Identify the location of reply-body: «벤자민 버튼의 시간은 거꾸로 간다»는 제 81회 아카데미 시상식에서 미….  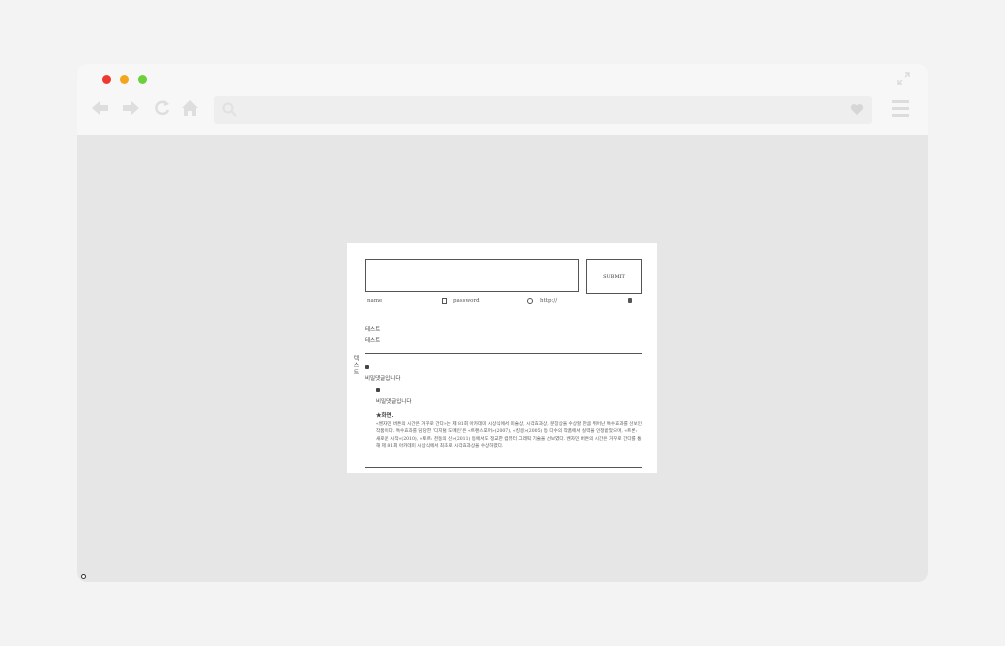
(509, 435).